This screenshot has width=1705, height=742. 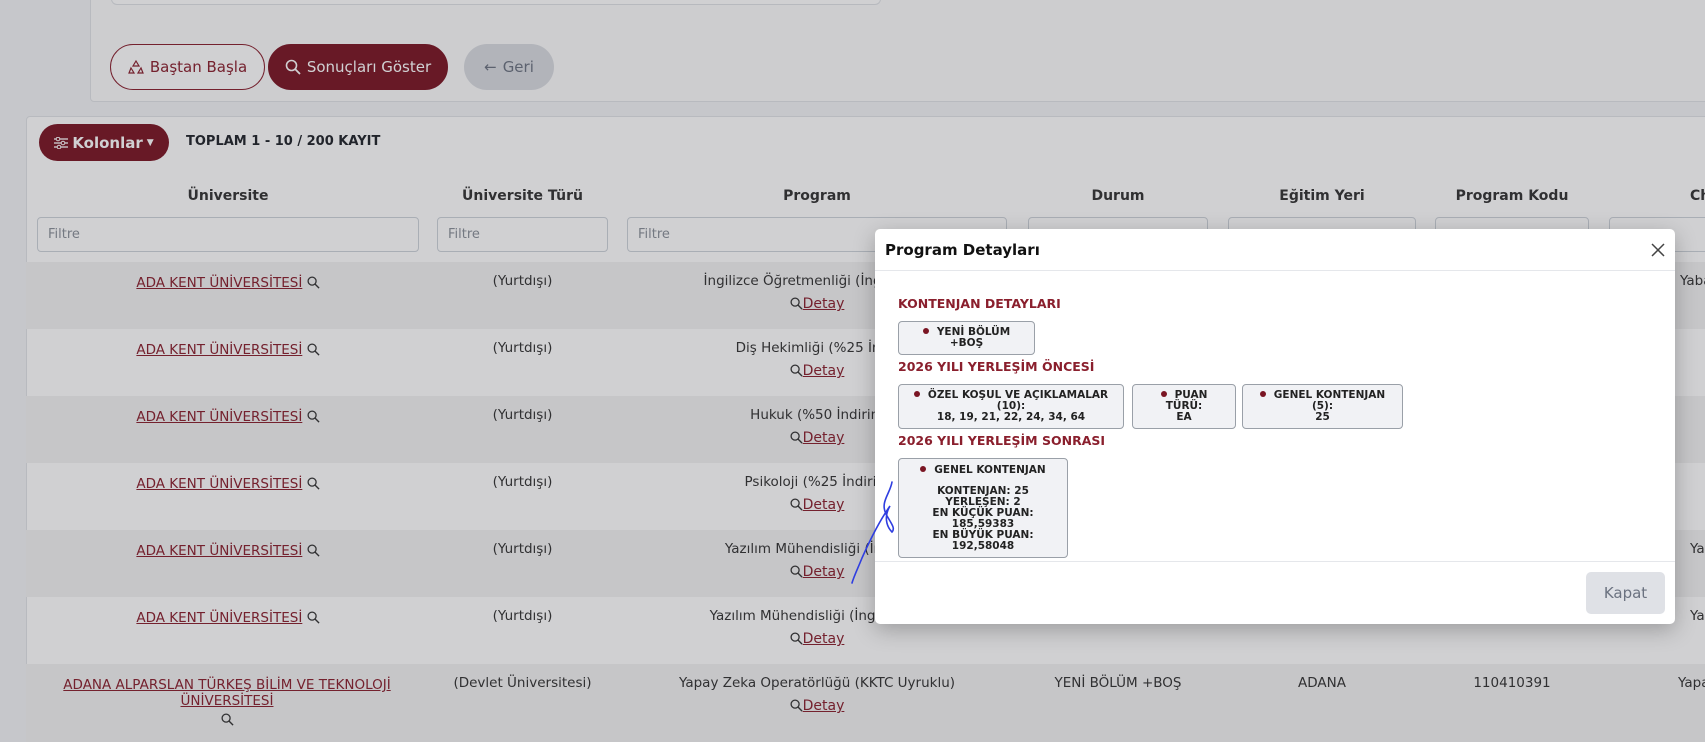 I want to click on quota-badge: YENİ BÖLÜM +BOŞ, so click(x=966, y=338).